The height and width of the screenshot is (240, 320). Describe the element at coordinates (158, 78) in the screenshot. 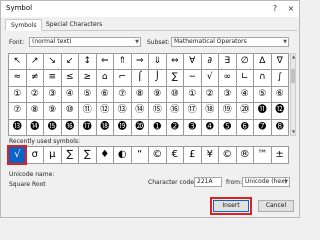

I see `symbol-cell: ⌡` at that location.